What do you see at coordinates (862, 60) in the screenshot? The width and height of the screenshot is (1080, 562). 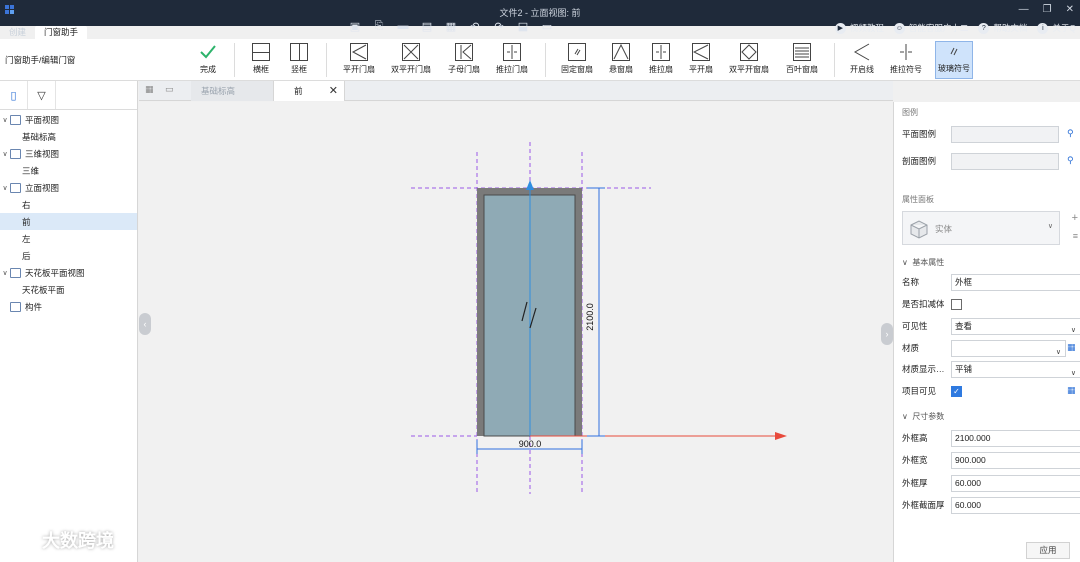 I see `opening-line-button: 开启线` at bounding box center [862, 60].